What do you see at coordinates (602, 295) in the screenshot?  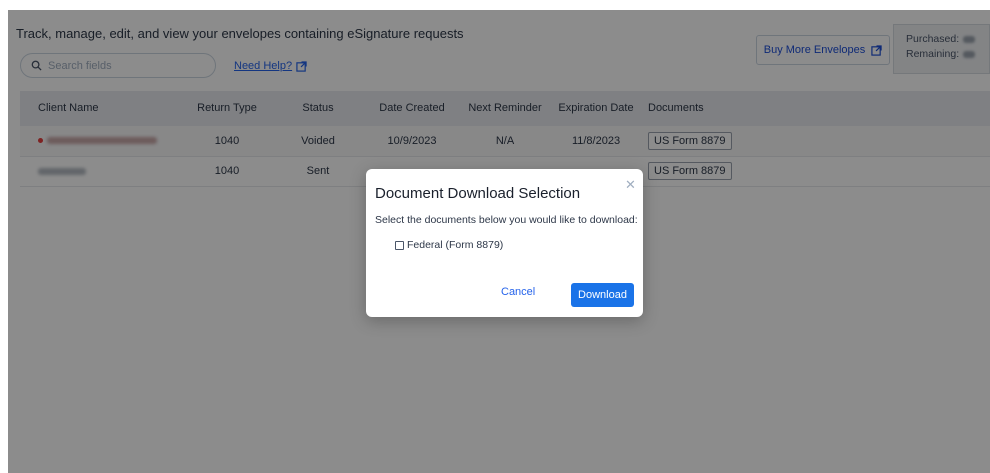 I see `download-button: Download` at bounding box center [602, 295].